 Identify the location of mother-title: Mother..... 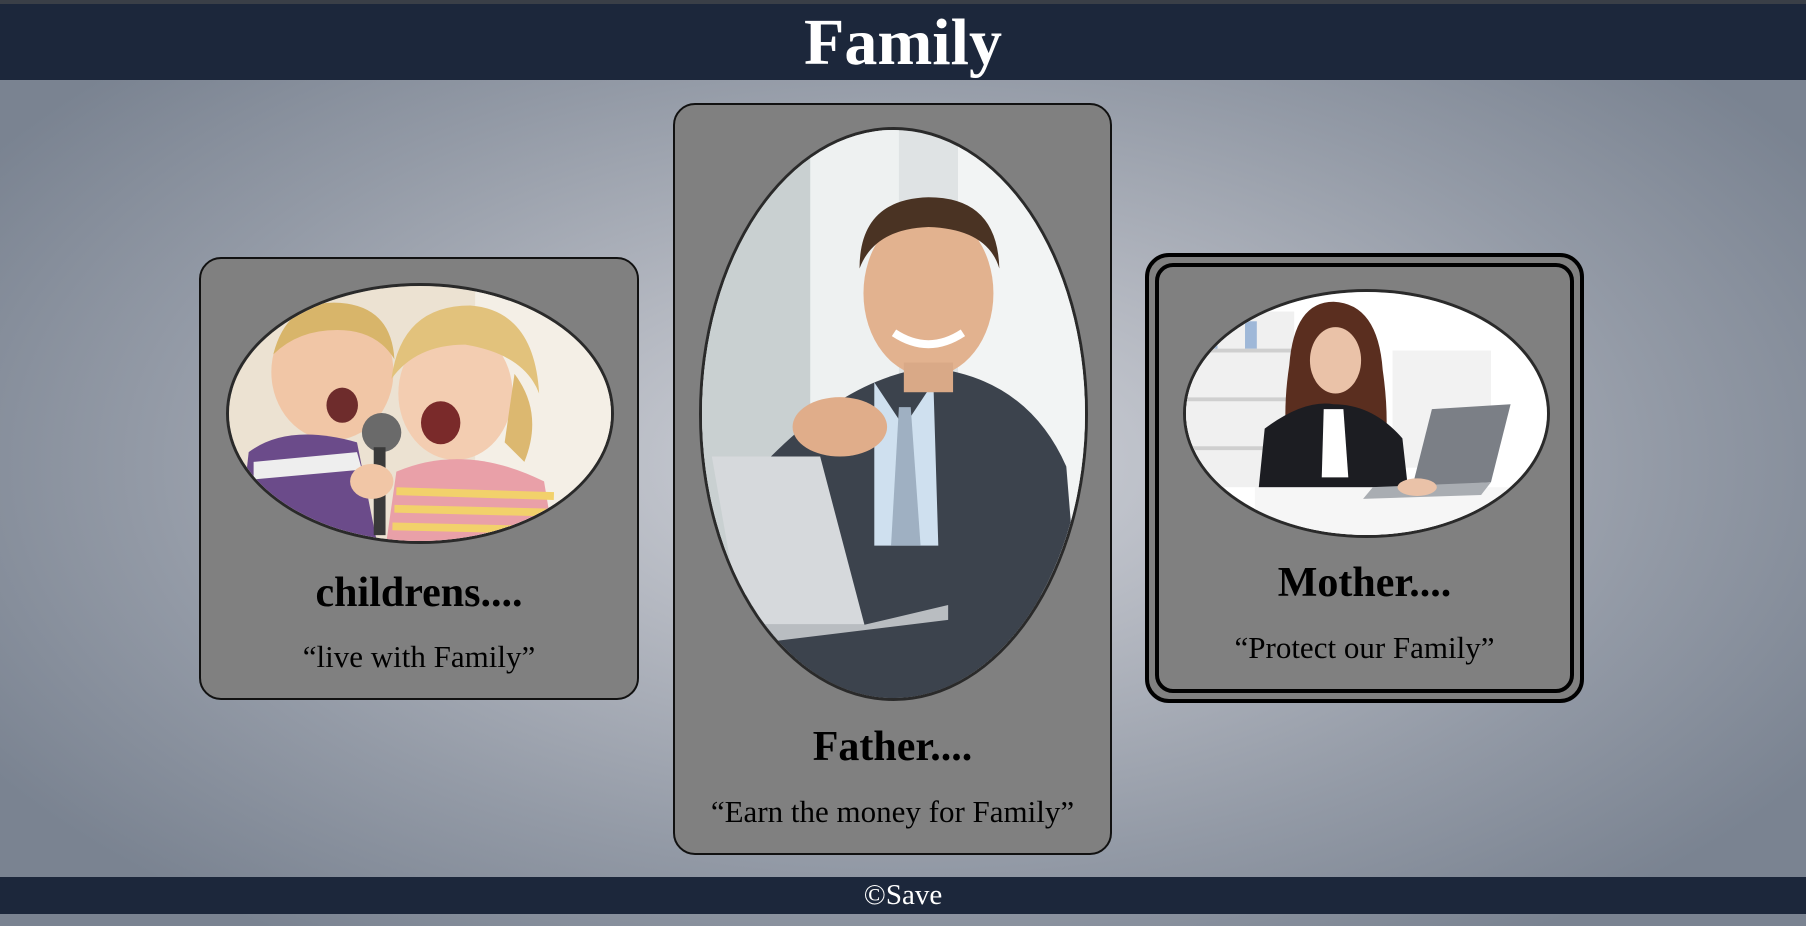
(1364, 583).